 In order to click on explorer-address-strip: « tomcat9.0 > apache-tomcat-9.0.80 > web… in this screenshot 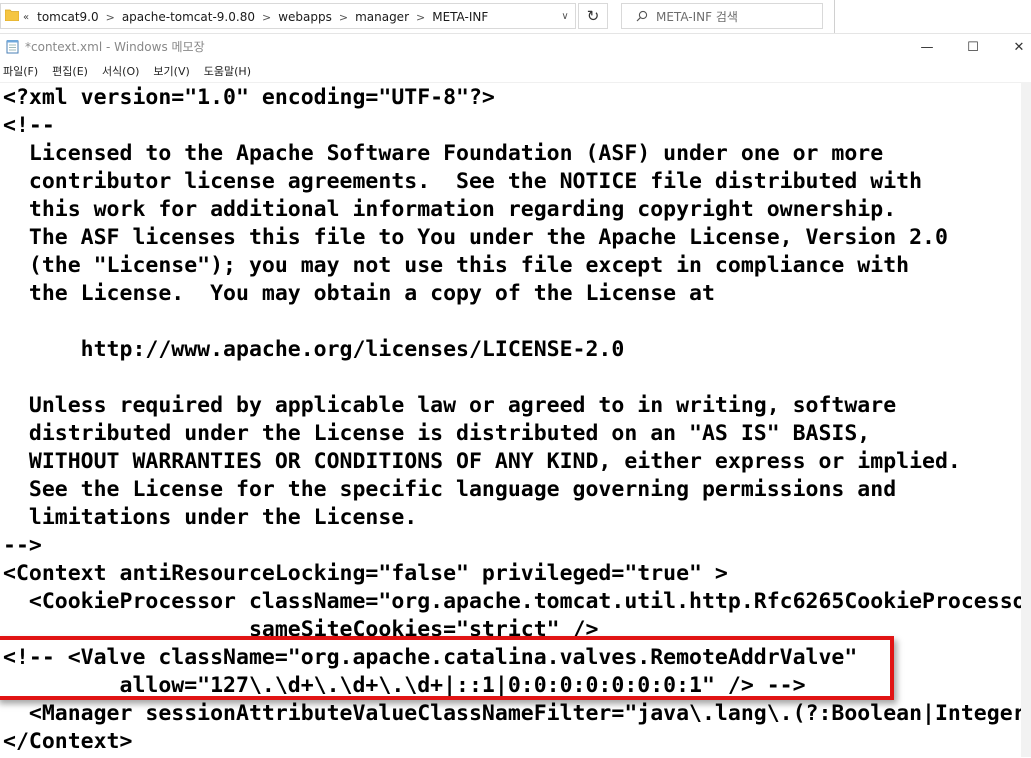, I will do `click(515, 17)`.